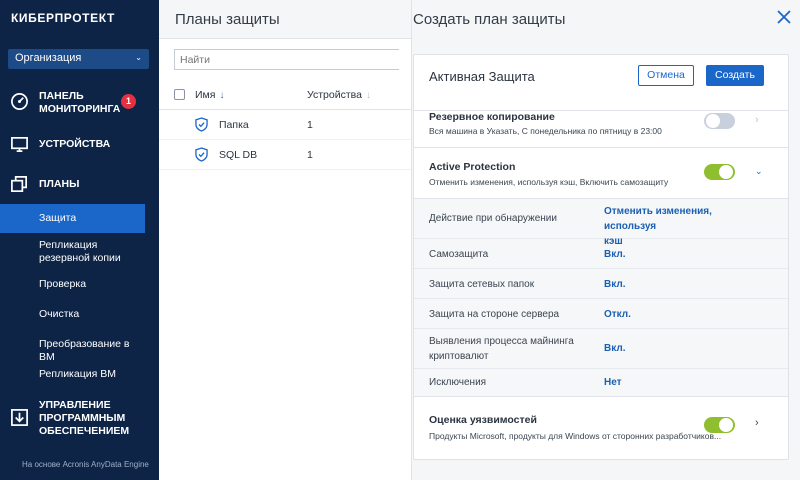 The width and height of the screenshot is (800, 480). I want to click on plans-icon, so click(19, 184).